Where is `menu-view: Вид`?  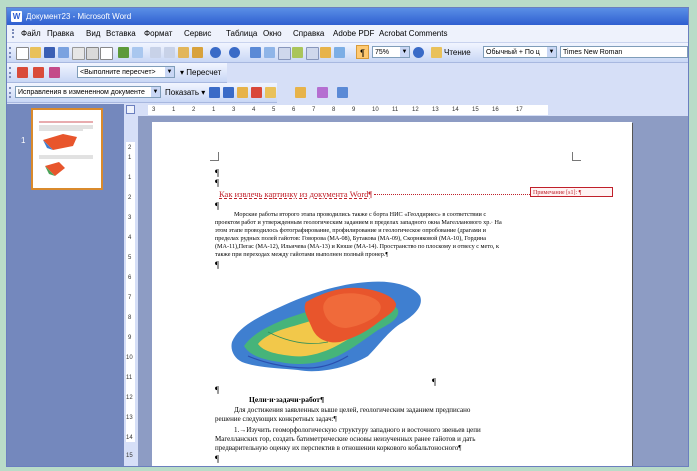
menu-view: Вид is located at coordinates (93, 33).